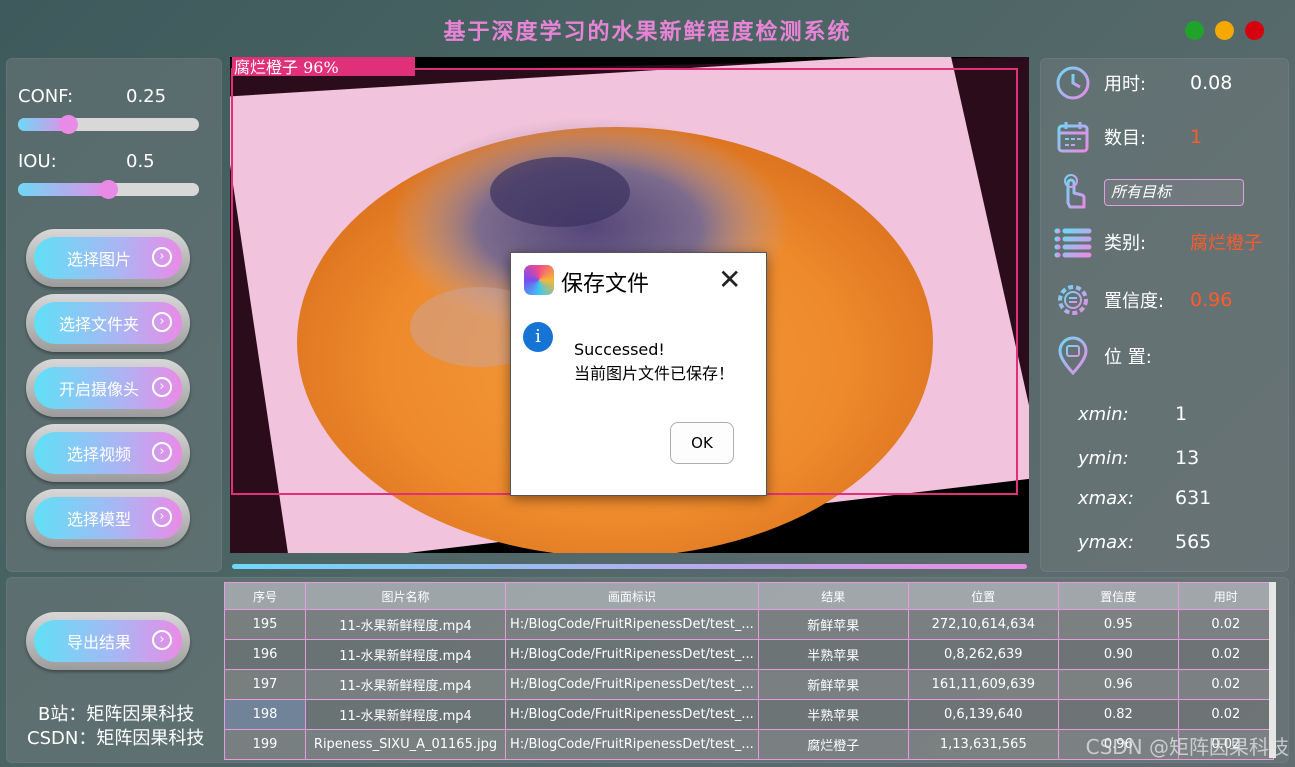 The width and height of the screenshot is (1295, 767). Describe the element at coordinates (1106, 542) in the screenshot. I see `ymax-label: ymax:` at that location.